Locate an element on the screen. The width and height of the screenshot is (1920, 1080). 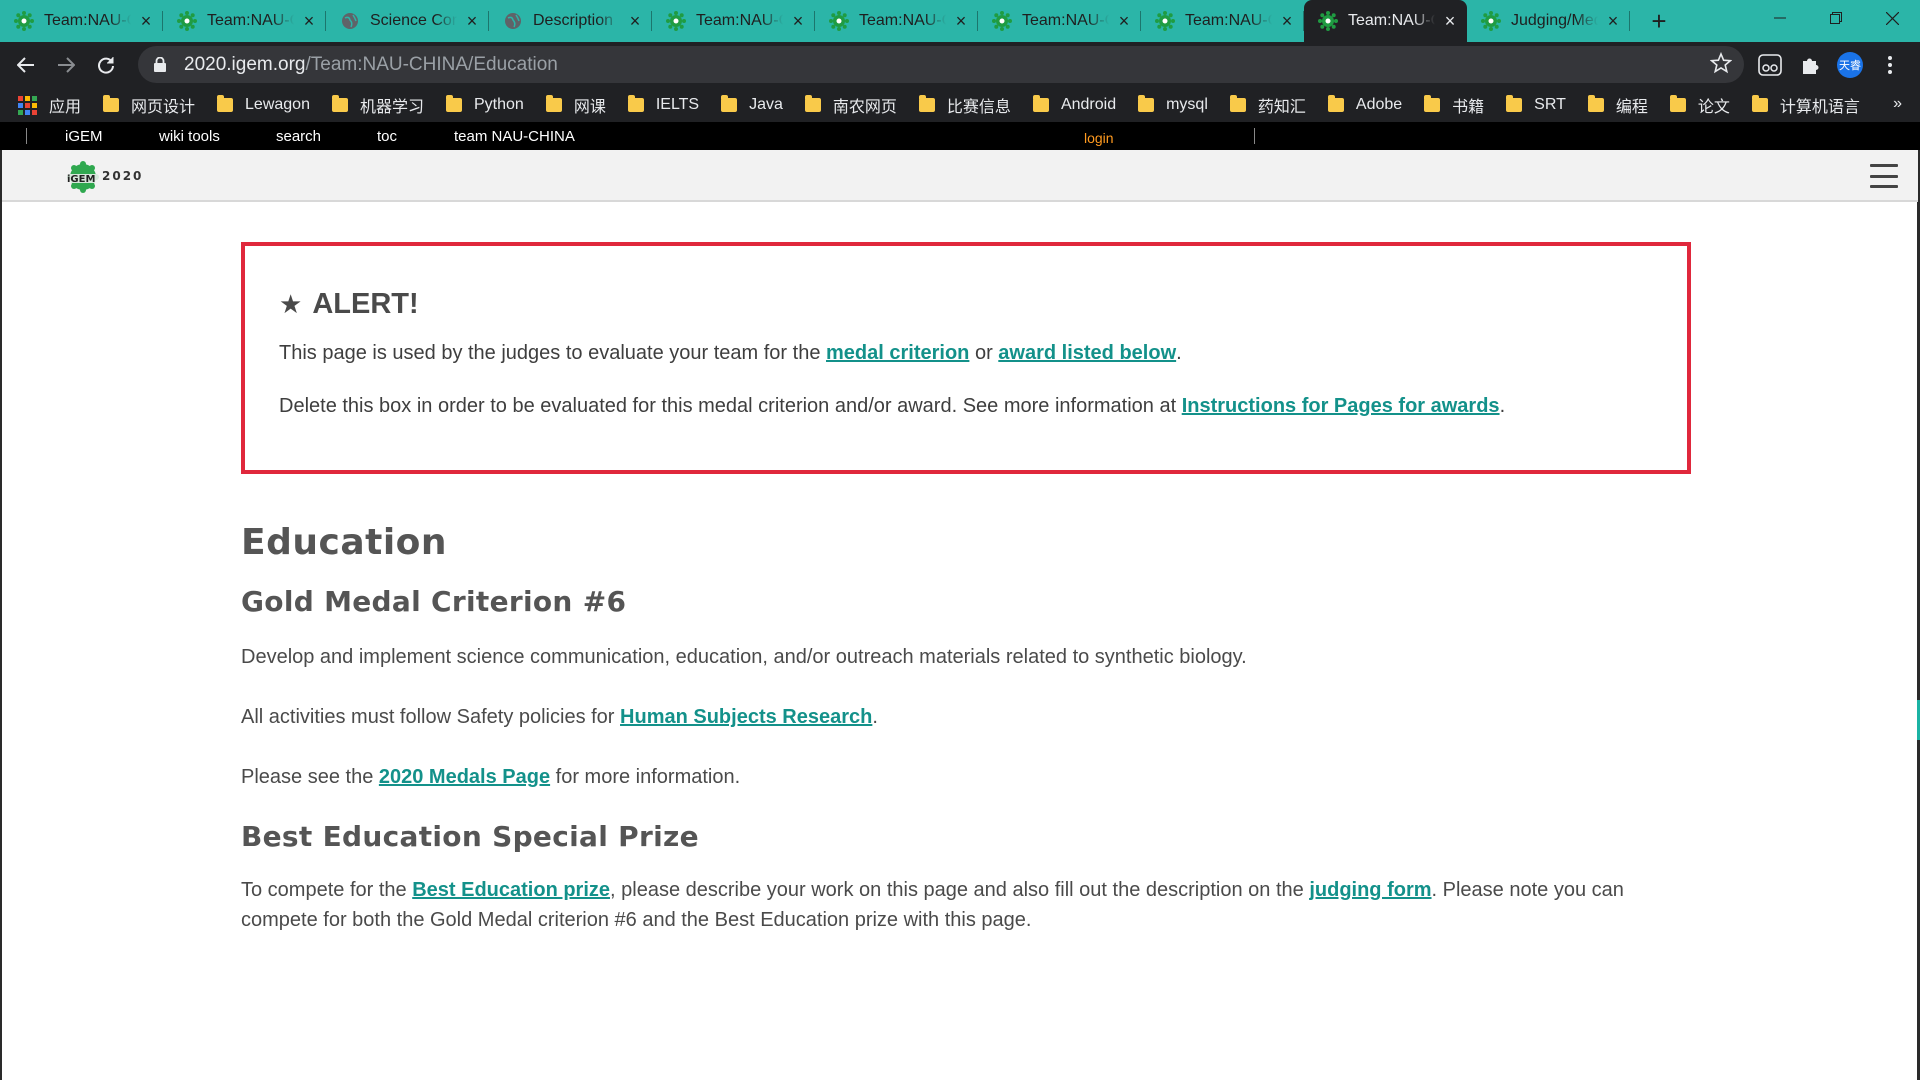
bookmark-folder: mysql is located at coordinates (1173, 104).